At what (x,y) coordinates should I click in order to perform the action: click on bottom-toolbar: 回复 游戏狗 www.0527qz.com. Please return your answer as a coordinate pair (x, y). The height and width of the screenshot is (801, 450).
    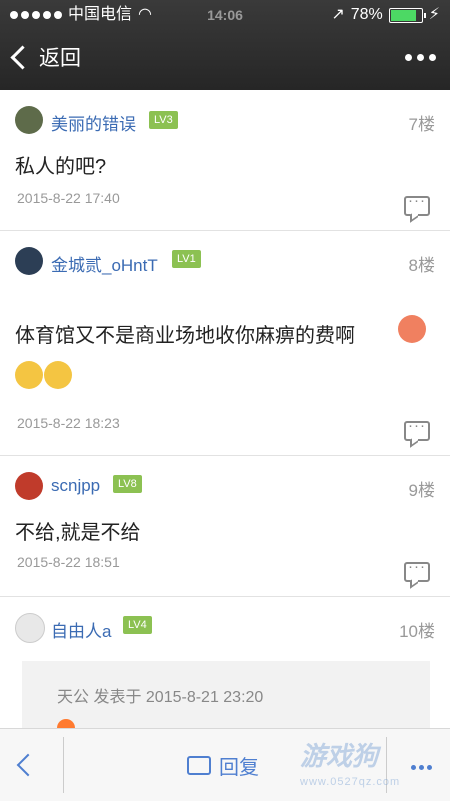
    Looking at the image, I should click on (225, 764).